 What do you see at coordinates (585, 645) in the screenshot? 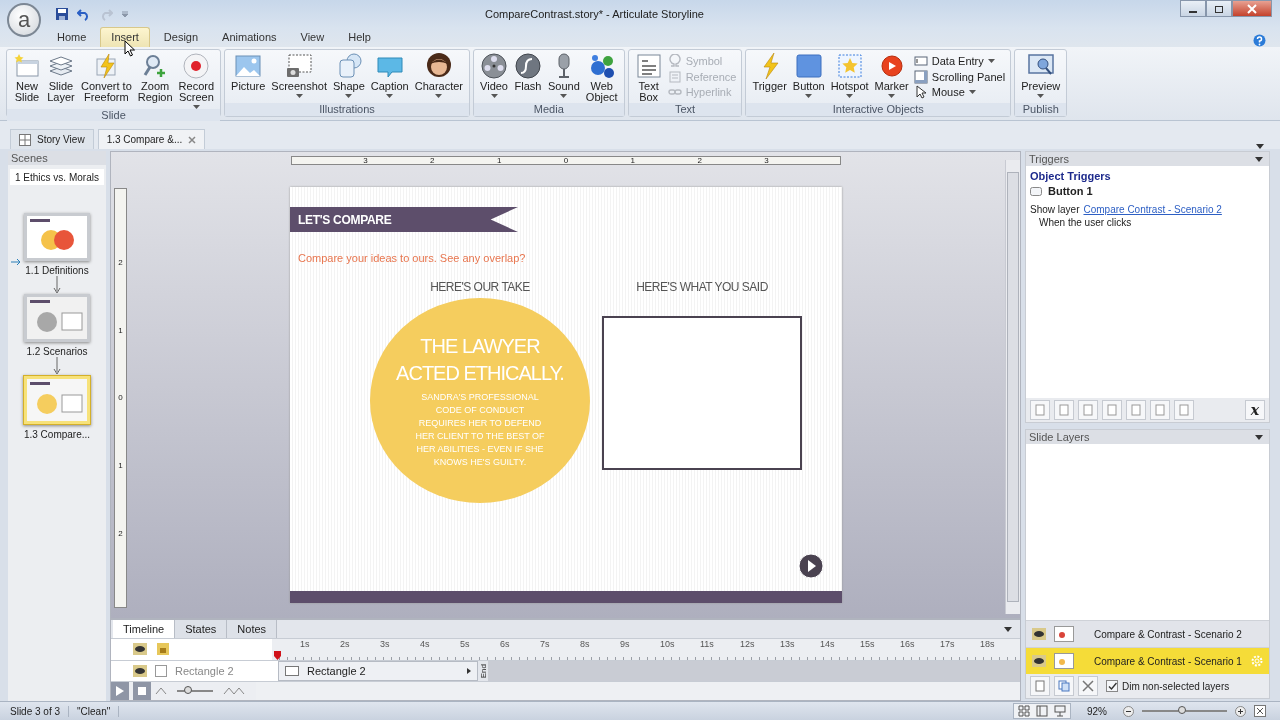
I see `time-label: 8s` at bounding box center [585, 645].